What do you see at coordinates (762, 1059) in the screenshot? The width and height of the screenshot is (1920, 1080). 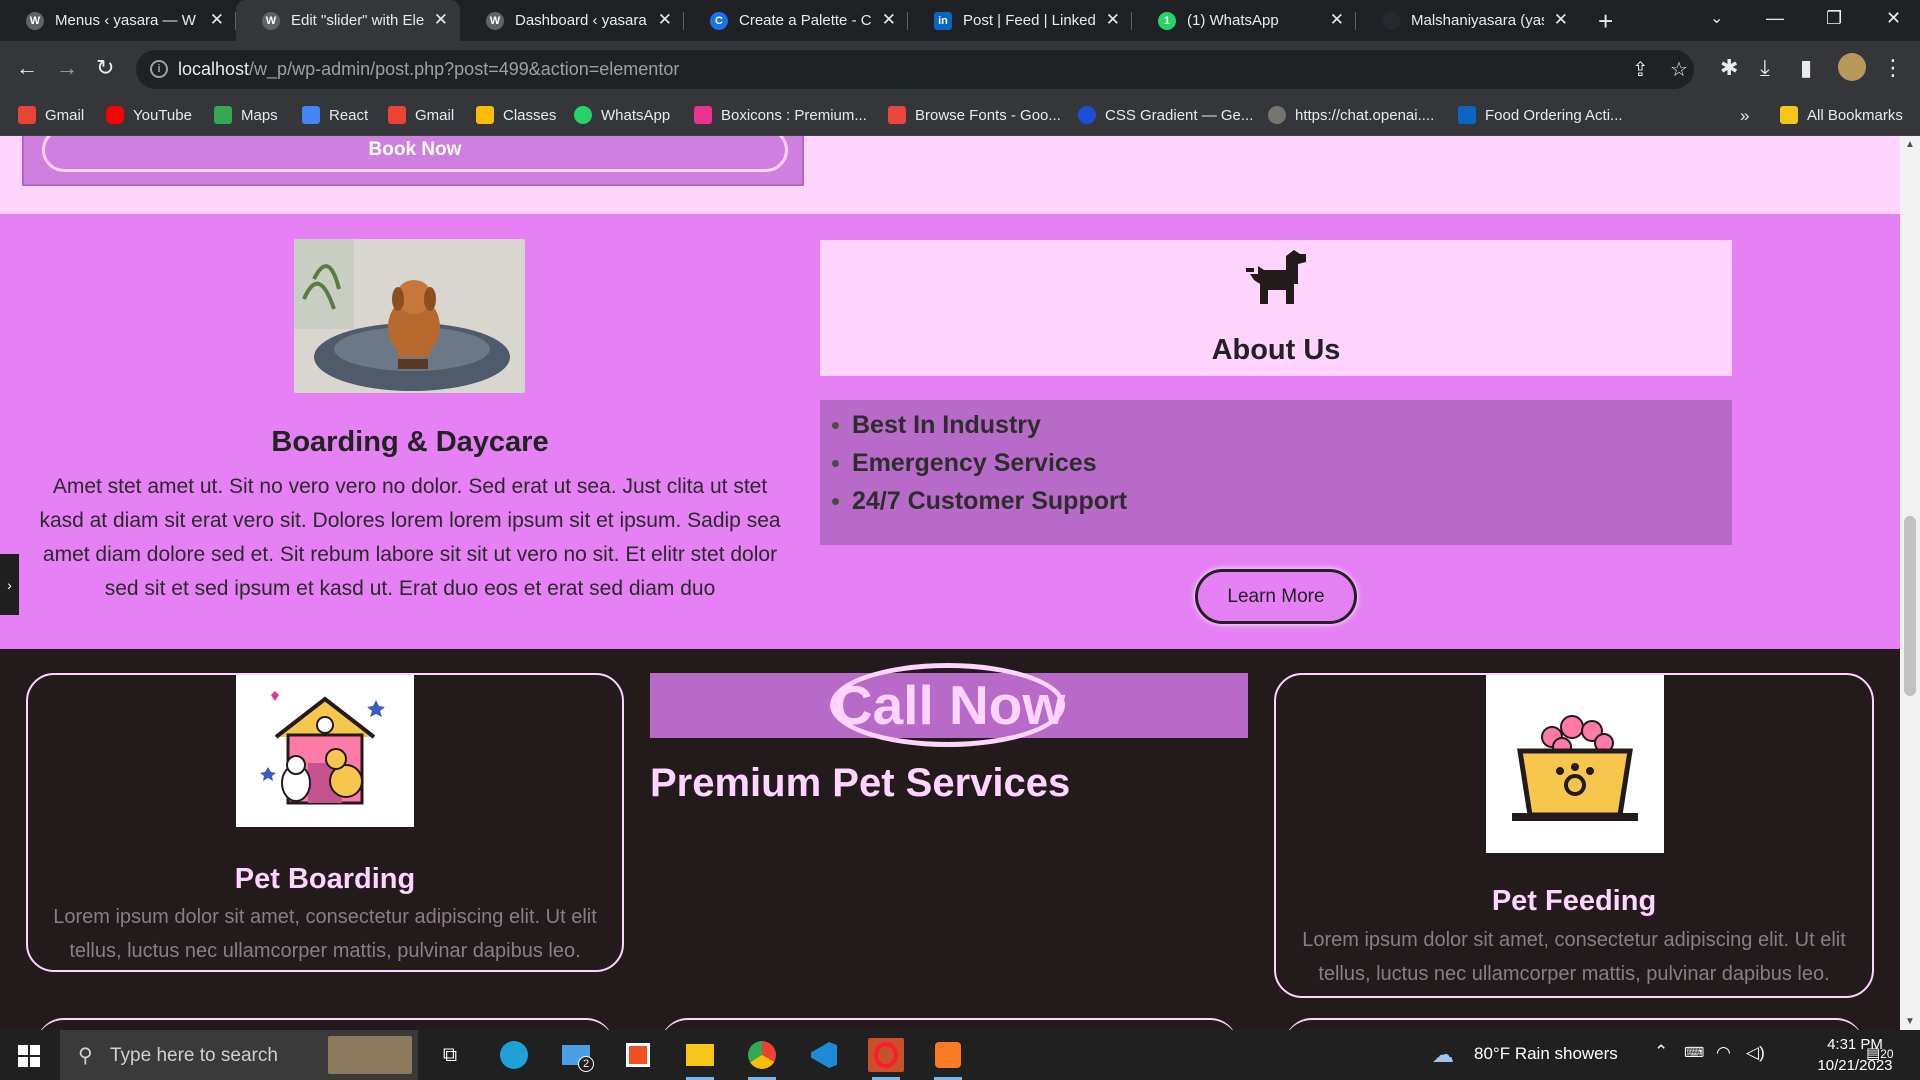 I see `chrome-icon` at bounding box center [762, 1059].